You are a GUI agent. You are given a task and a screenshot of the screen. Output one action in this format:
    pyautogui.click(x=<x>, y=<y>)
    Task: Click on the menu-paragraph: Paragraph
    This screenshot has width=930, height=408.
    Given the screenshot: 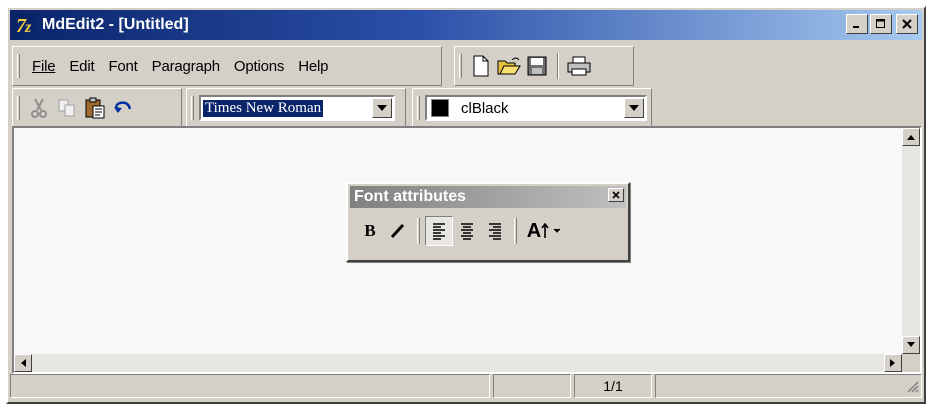 What is the action you would take?
    pyautogui.click(x=186, y=66)
    